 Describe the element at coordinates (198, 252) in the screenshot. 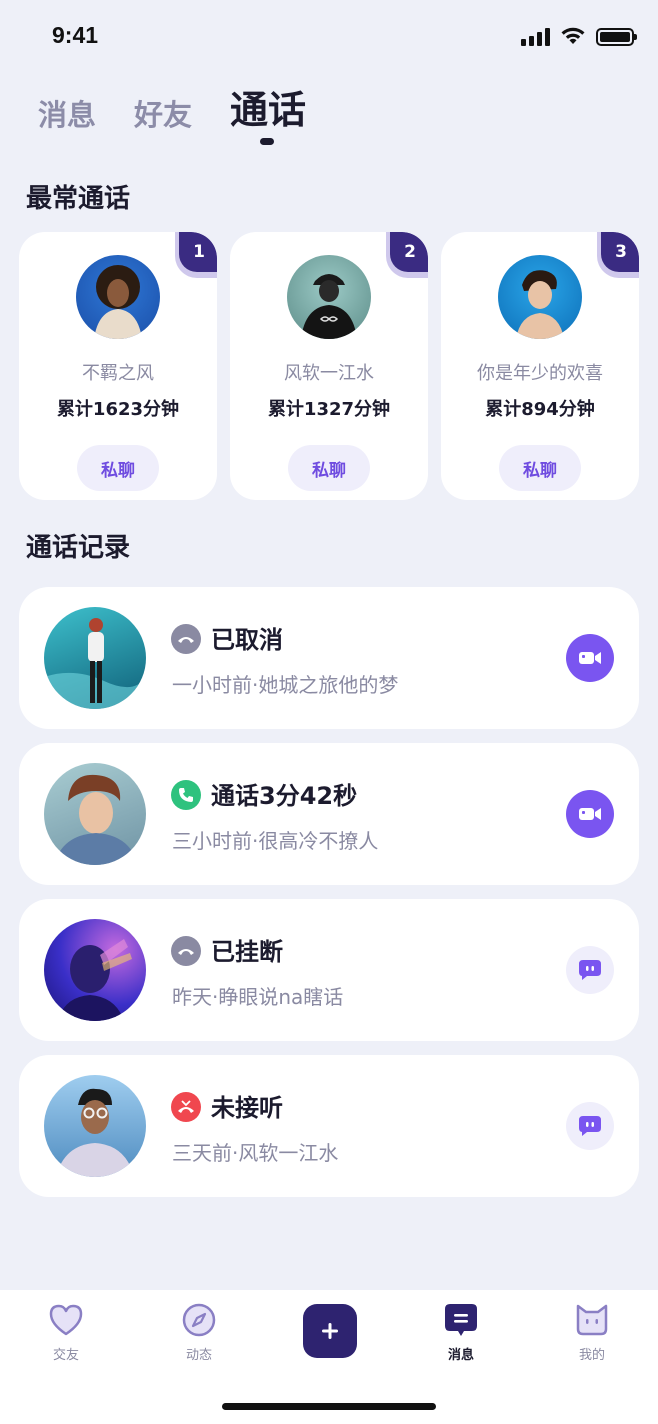

I see `rank-badge: 1` at that location.